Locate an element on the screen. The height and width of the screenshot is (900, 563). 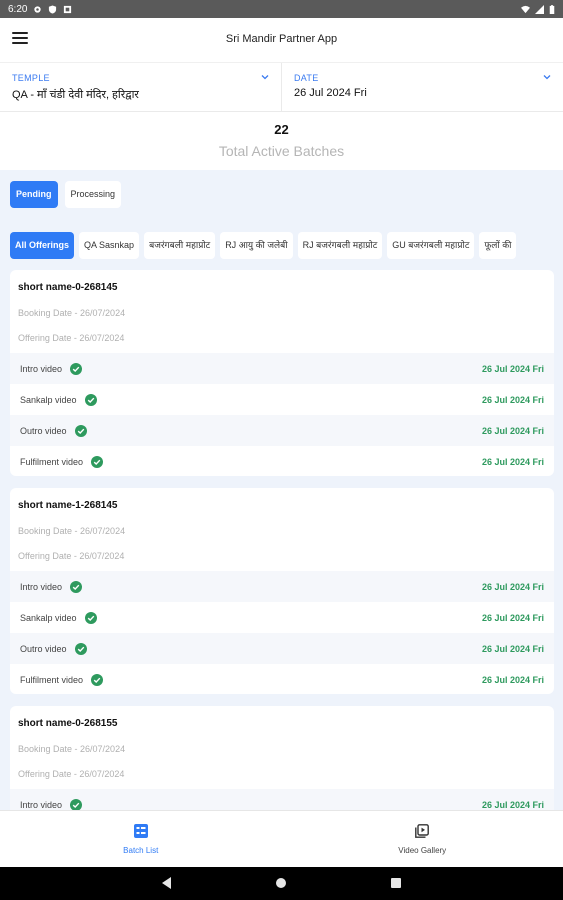
signal-icon is located at coordinates (539, 9).